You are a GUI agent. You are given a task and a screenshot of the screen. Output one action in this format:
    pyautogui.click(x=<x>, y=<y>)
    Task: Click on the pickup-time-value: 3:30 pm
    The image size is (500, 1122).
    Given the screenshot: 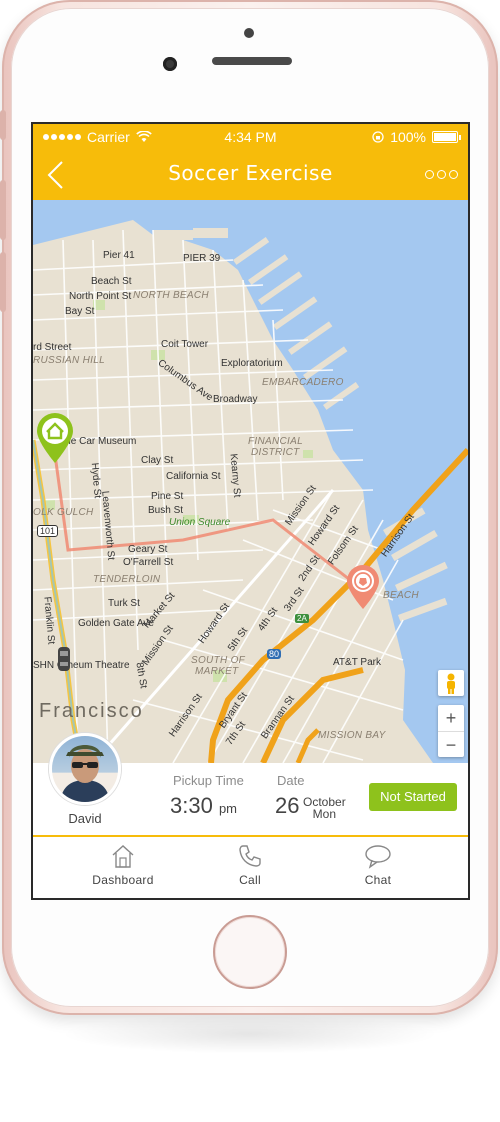 What is the action you would take?
    pyautogui.click(x=203, y=806)
    